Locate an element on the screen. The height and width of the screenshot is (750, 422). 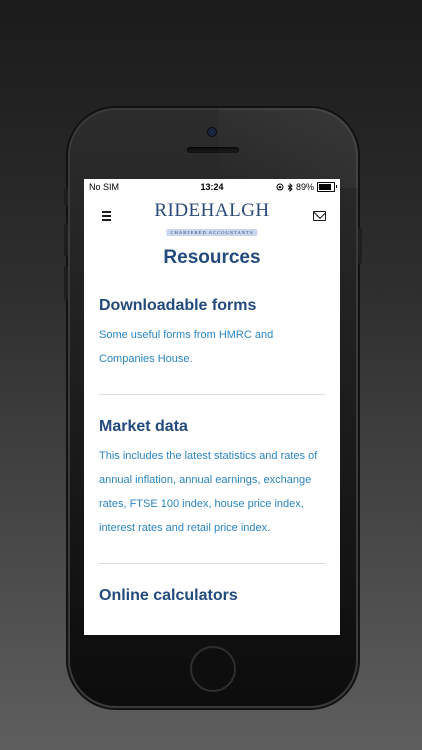
app-header: RIDEHALGH CHARTERED ACCOUNTANTS is located at coordinates (212, 216).